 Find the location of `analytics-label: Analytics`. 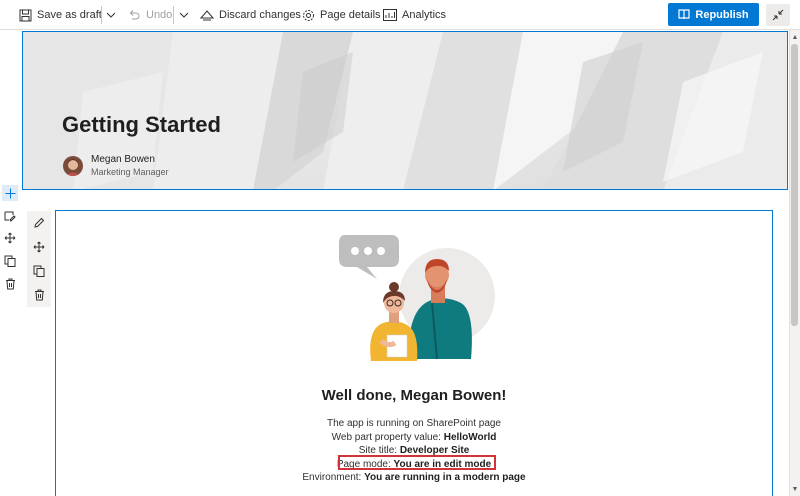

analytics-label: Analytics is located at coordinates (424, 15).